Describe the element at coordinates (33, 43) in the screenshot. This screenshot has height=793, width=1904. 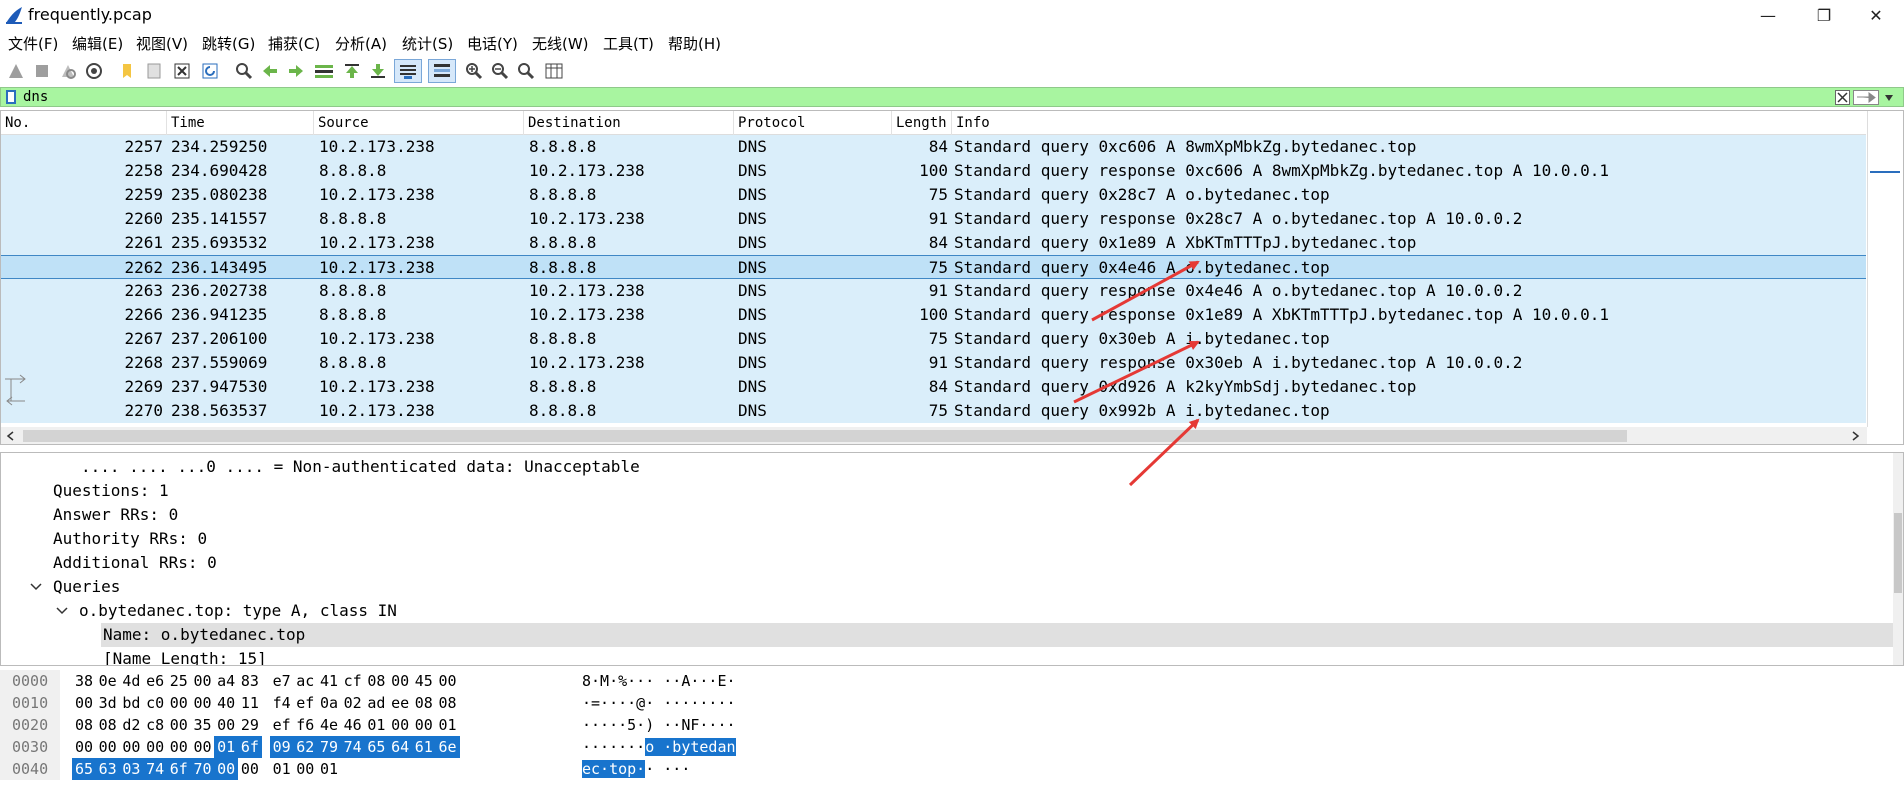
I see `menu-file: 文件(F)` at that location.